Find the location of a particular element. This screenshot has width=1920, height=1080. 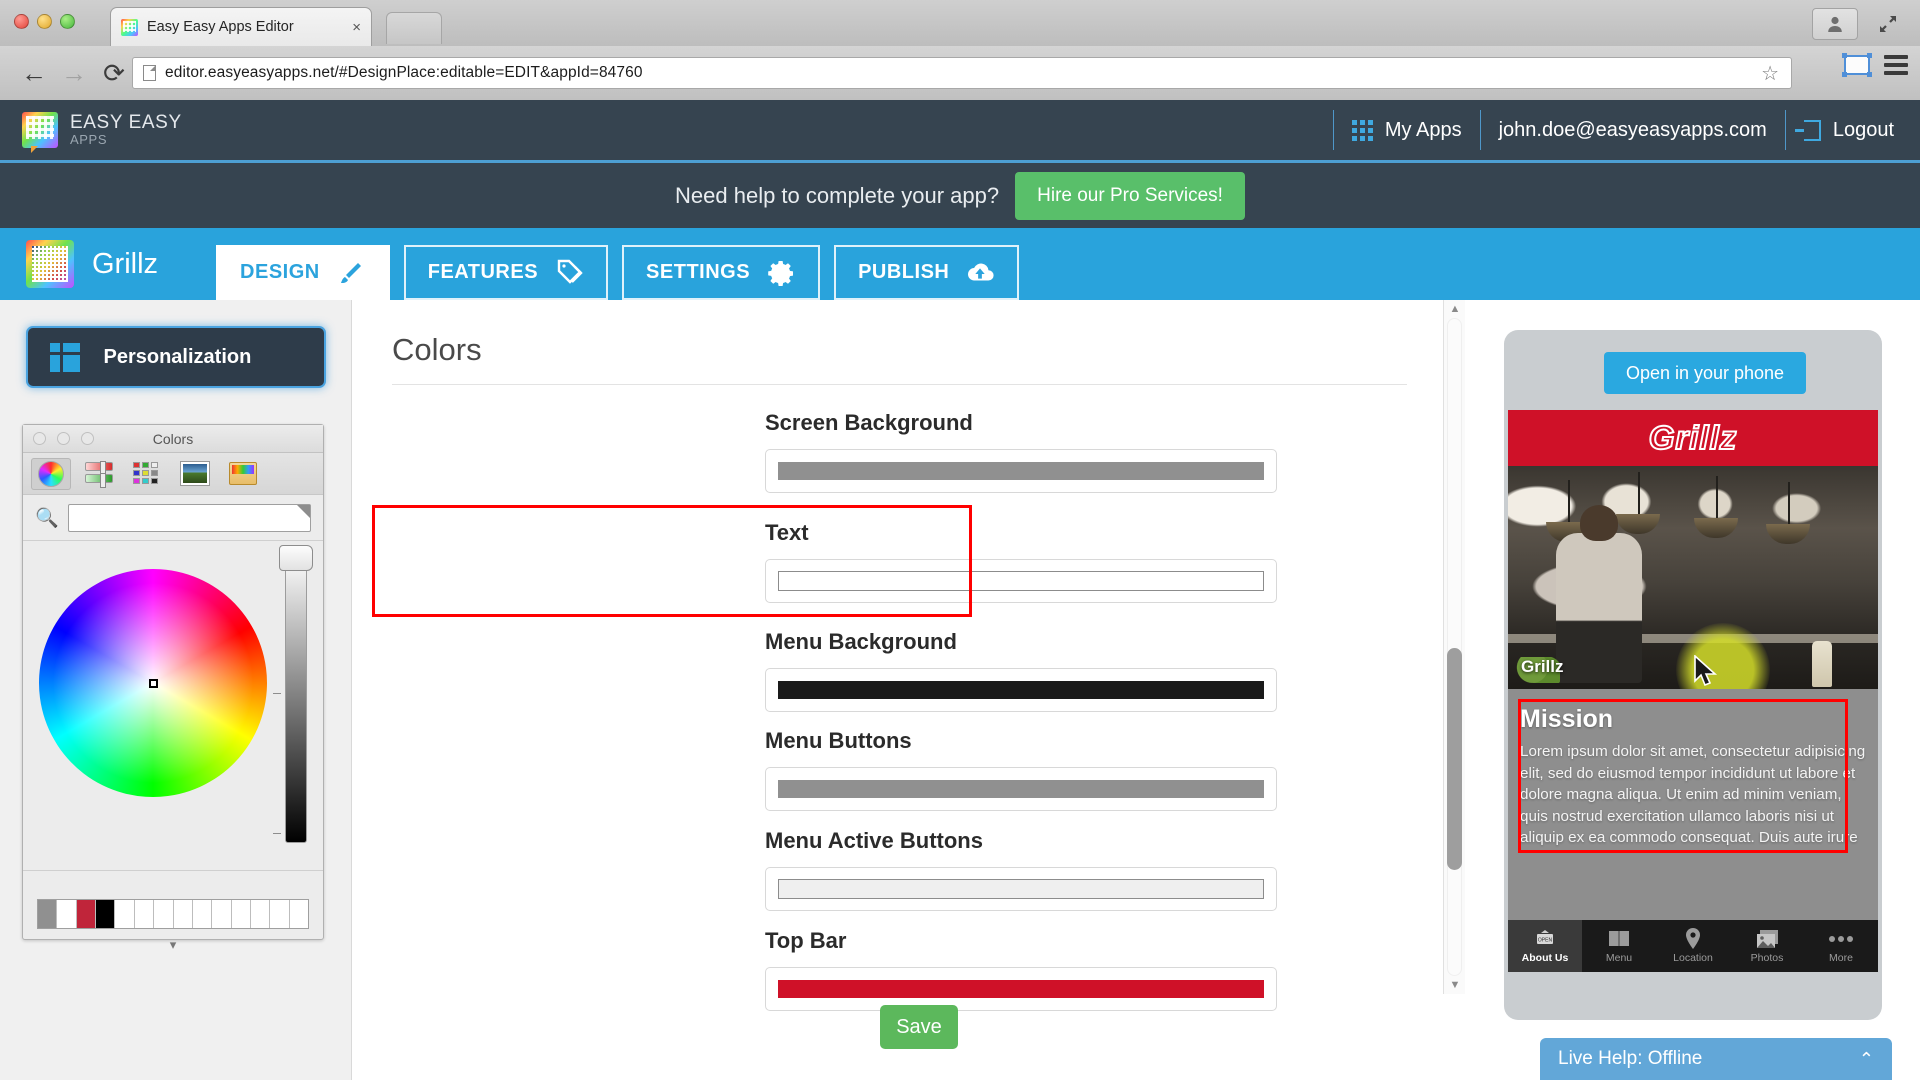

my-apps-link: My Apps is located at coordinates (1406, 130).